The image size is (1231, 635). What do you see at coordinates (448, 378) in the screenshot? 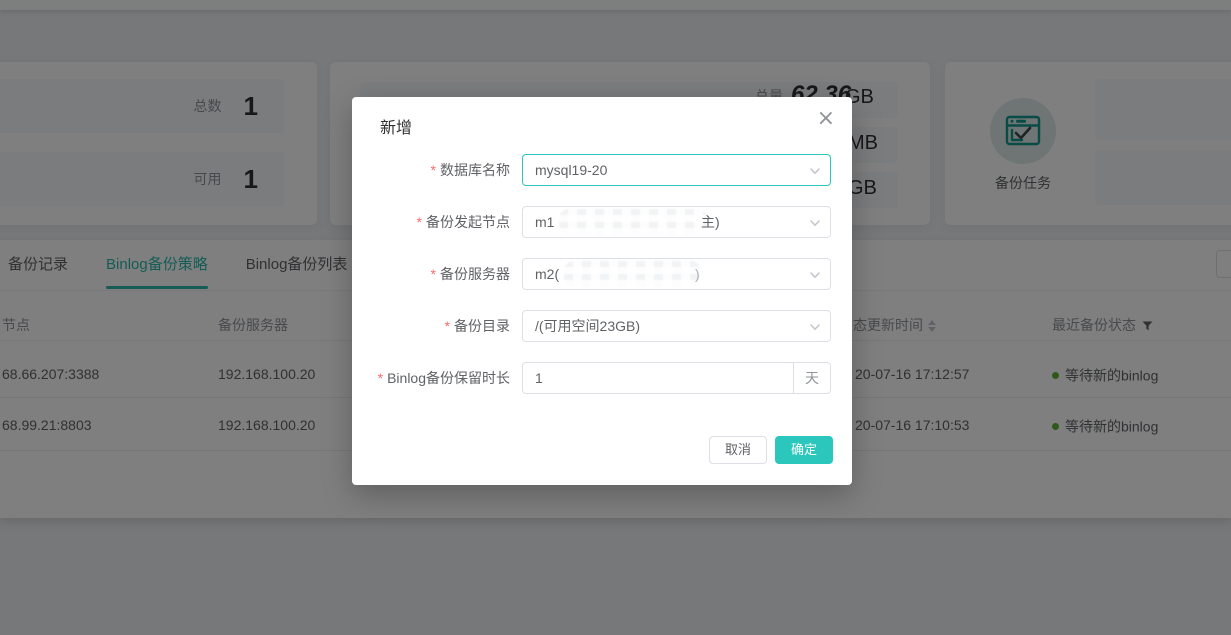
I see `field-label: Binlog备份保留时长` at bounding box center [448, 378].